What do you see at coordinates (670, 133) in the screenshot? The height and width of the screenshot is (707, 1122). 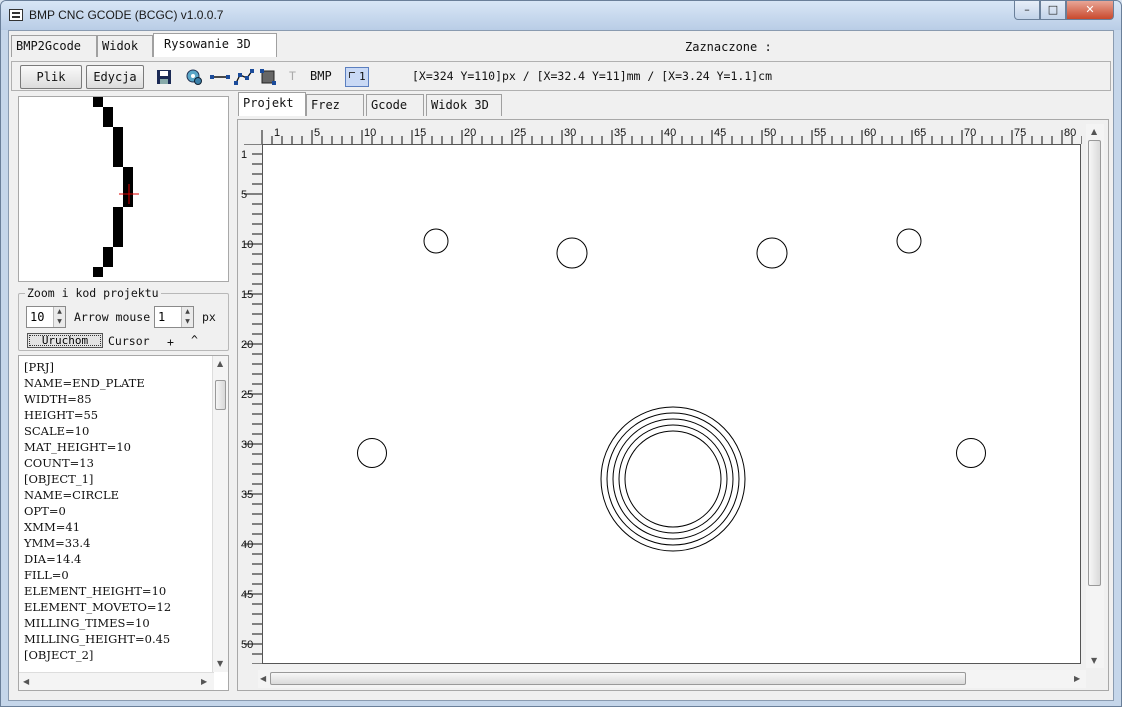 I see `ruler-top-label: 40` at bounding box center [670, 133].